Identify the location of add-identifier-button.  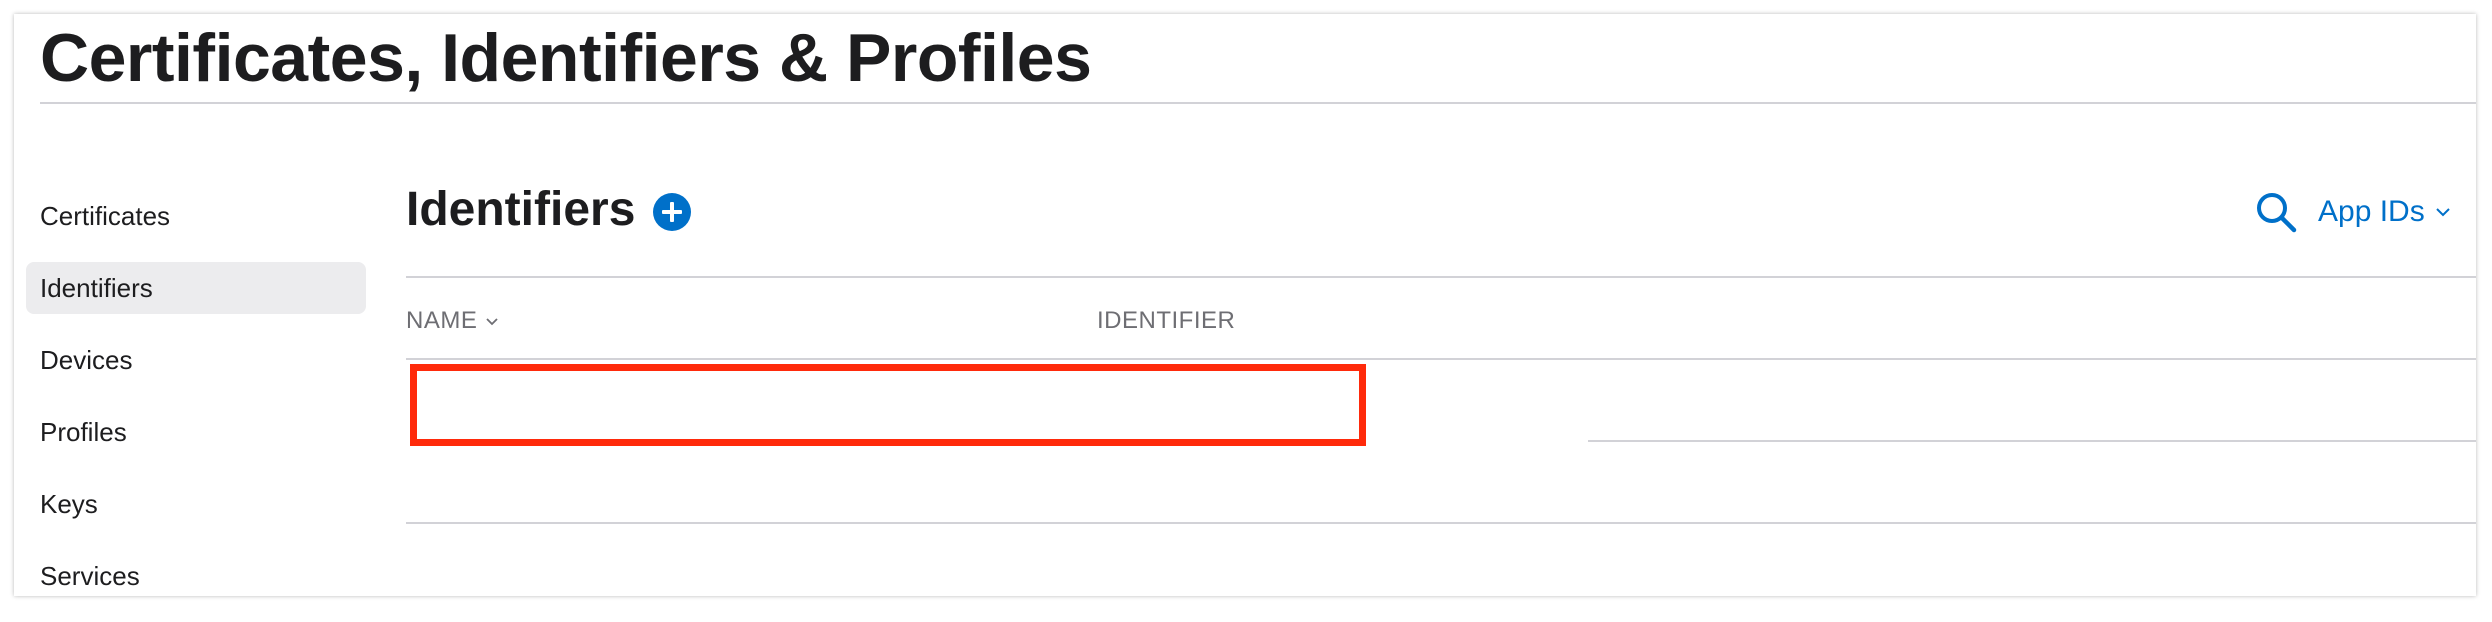
(672, 212).